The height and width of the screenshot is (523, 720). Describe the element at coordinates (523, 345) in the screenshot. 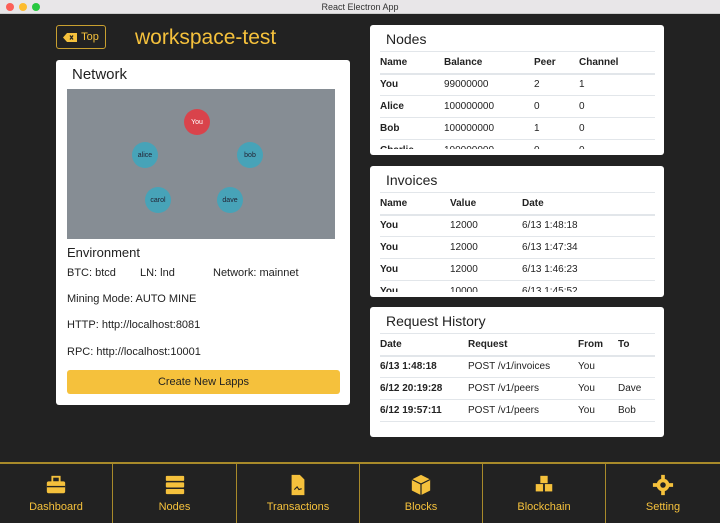

I see `column-header: Request` at that location.